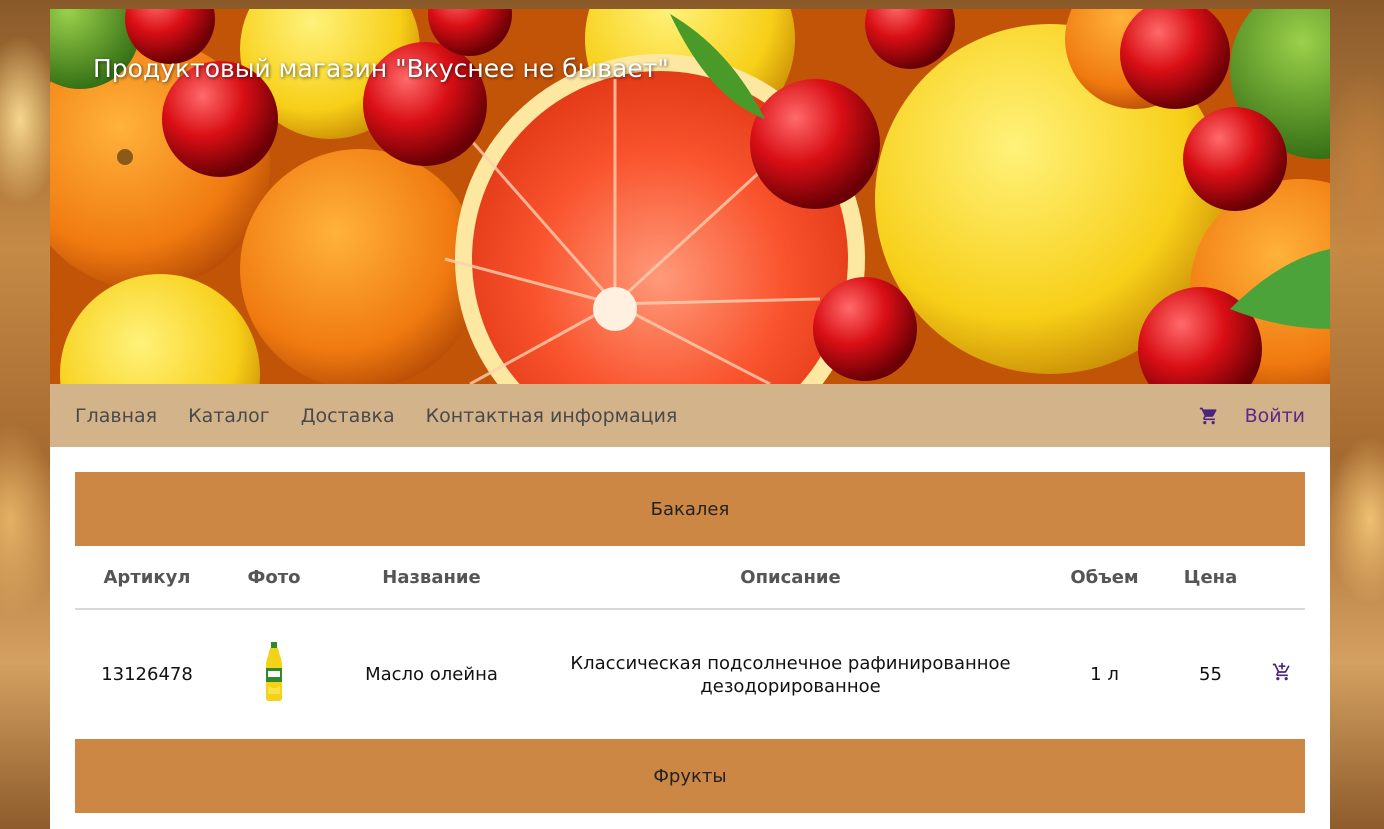 The image size is (1384, 829). What do you see at coordinates (381, 68) in the screenshot?
I see `site-title: Продуктовый магазин "Вкуснее не бывает"` at bounding box center [381, 68].